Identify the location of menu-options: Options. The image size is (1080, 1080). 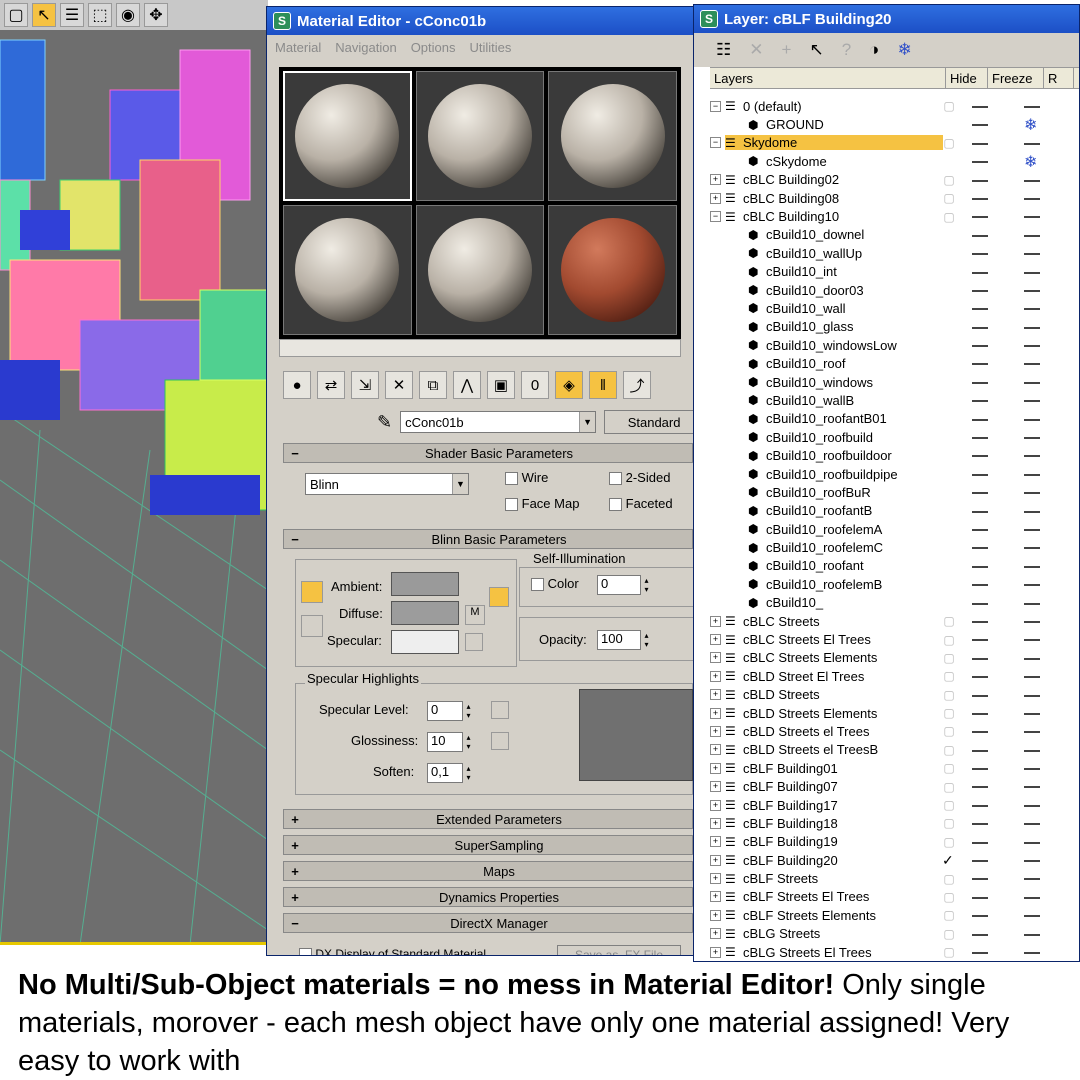
(433, 47).